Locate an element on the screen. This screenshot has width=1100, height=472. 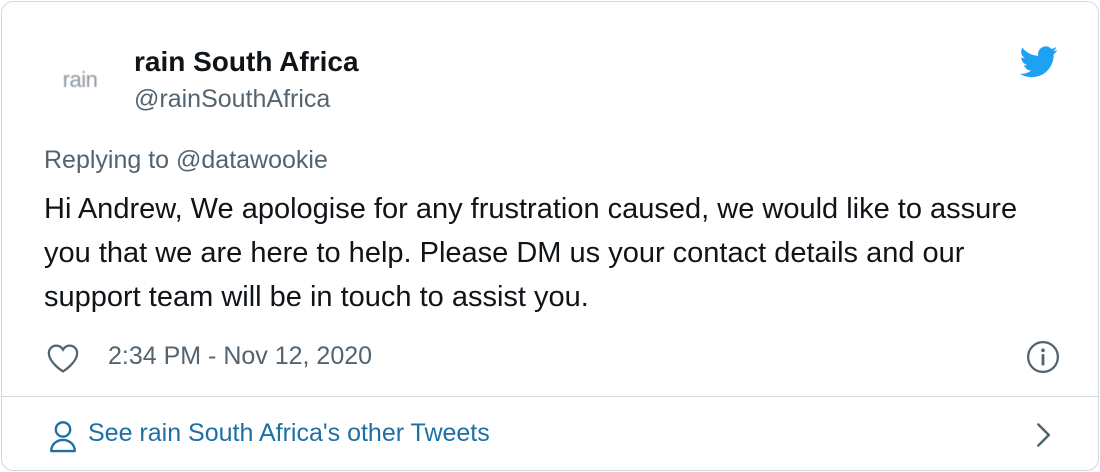
author-handle: @rainSouthAfrica is located at coordinates (232, 99).